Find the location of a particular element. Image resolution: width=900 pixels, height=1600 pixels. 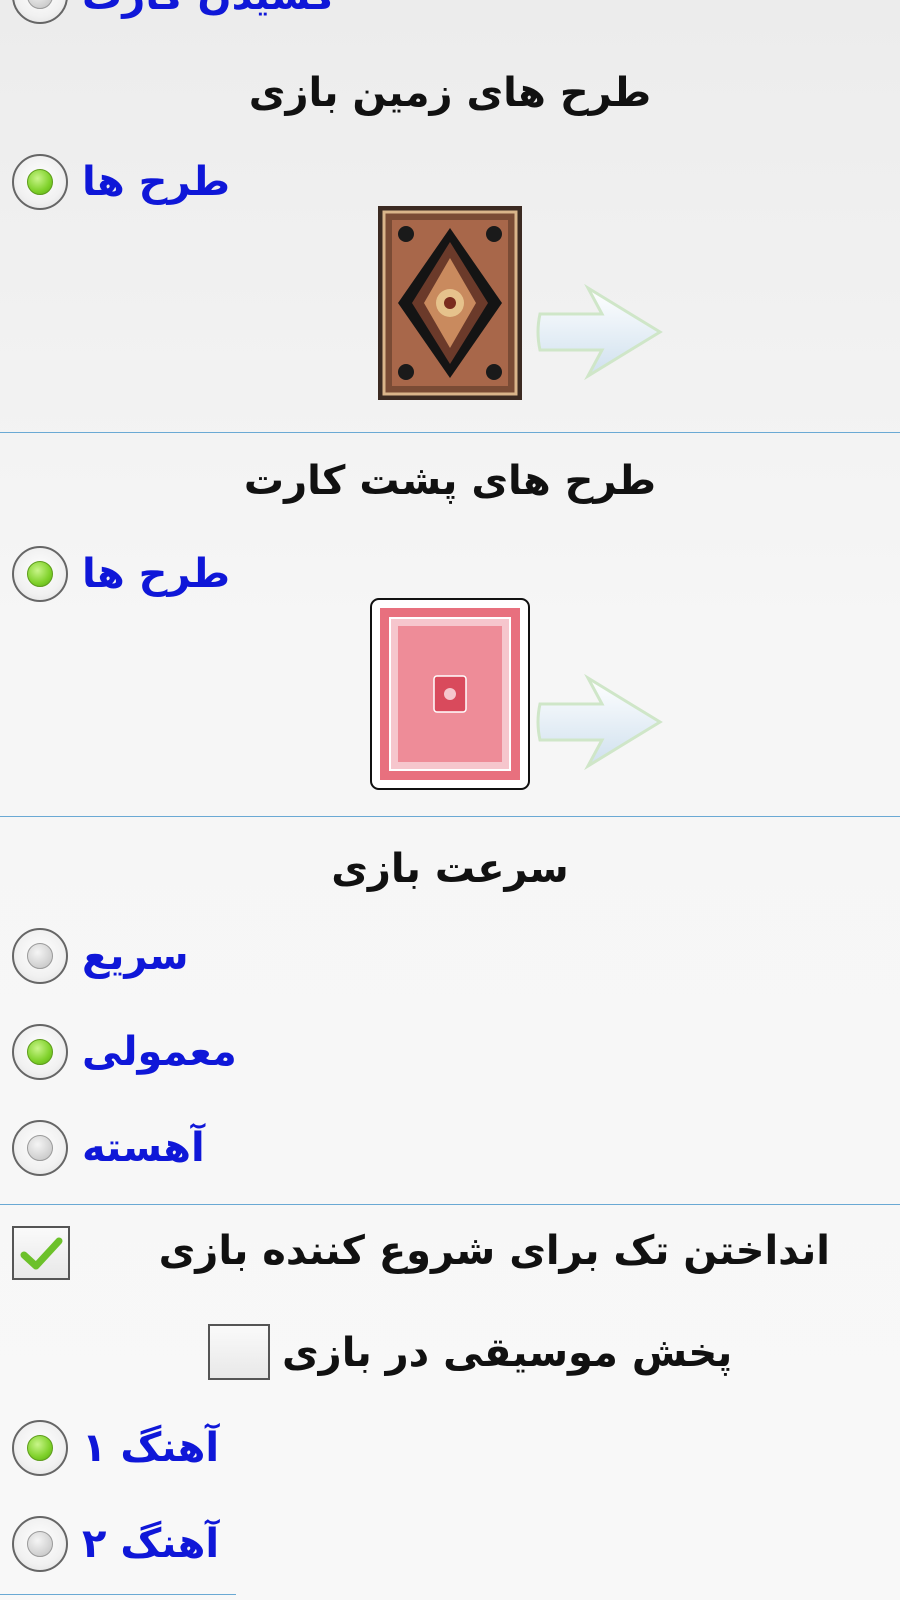

checkmark-icon is located at coordinates (41, 1253).